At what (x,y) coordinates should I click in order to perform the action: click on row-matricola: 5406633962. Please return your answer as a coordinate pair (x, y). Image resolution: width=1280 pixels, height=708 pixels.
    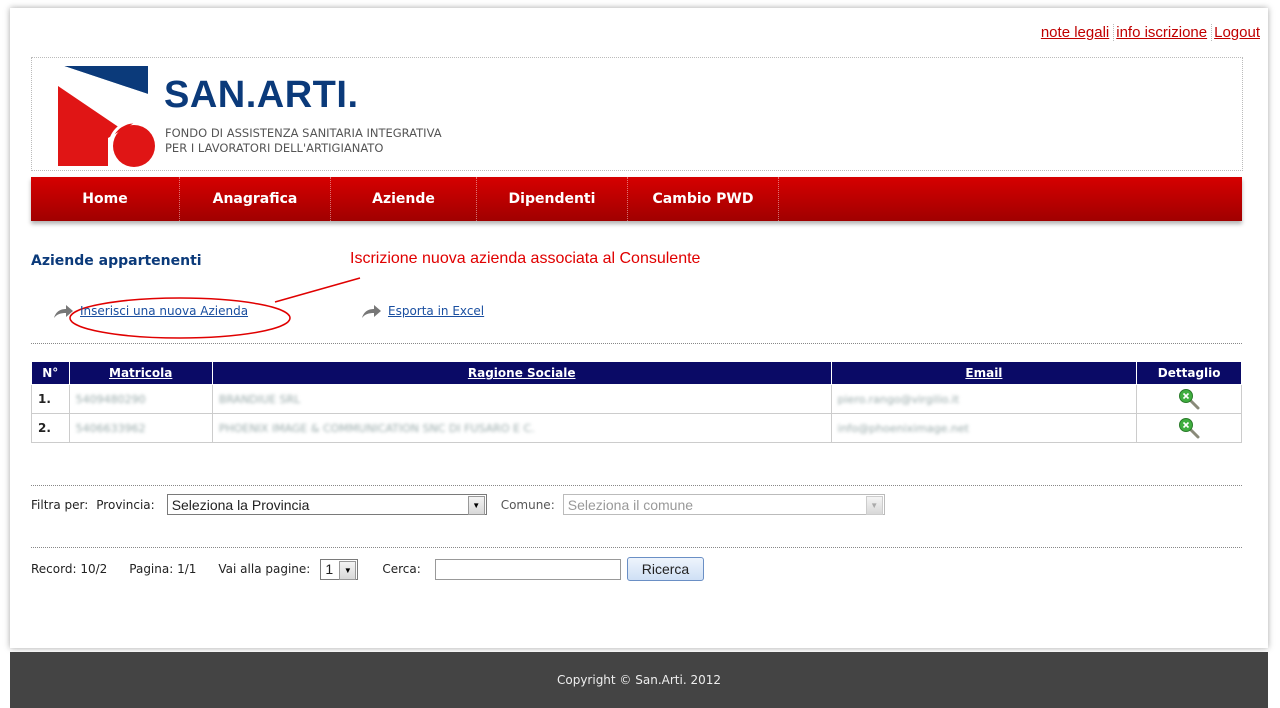
    Looking at the image, I should click on (140, 428).